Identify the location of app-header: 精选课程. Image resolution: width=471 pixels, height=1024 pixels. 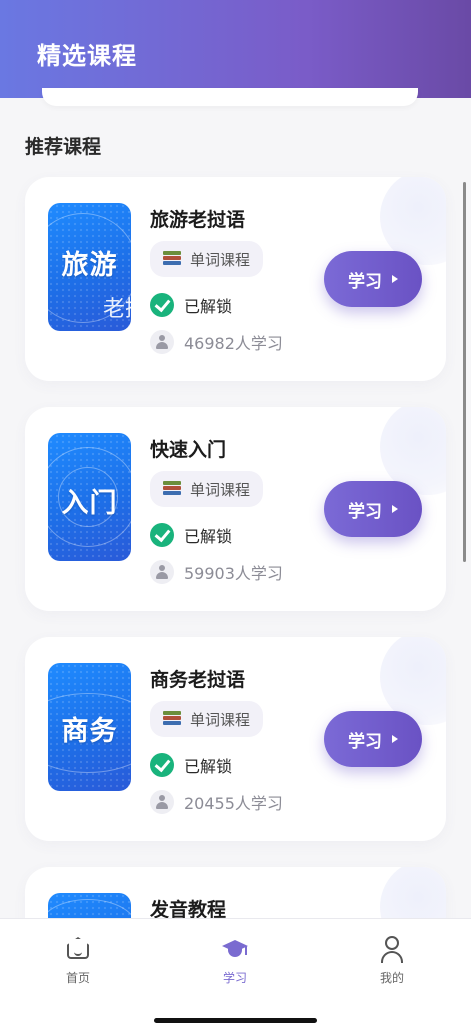
(235, 49).